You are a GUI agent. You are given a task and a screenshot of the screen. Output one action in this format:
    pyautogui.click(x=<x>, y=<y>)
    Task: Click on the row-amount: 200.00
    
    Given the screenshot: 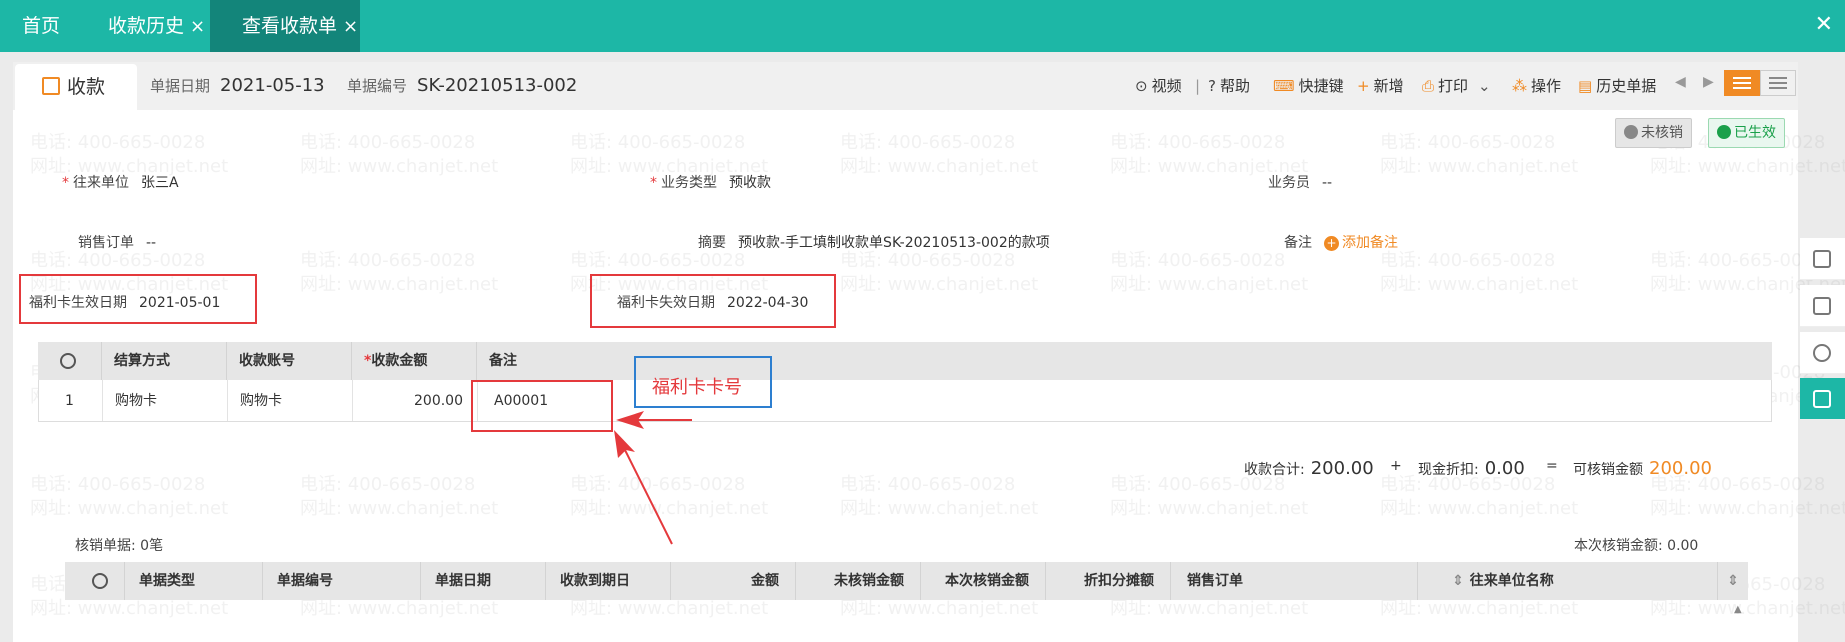 What is the action you would take?
    pyautogui.click(x=415, y=400)
    